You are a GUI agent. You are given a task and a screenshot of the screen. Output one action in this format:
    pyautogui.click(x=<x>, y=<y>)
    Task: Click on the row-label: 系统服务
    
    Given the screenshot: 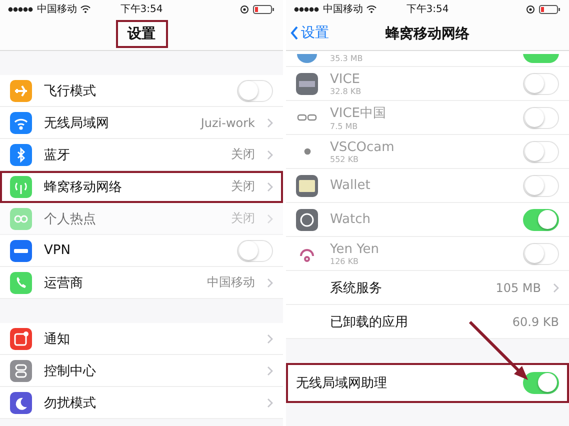 What is the action you would take?
    pyautogui.click(x=356, y=288)
    